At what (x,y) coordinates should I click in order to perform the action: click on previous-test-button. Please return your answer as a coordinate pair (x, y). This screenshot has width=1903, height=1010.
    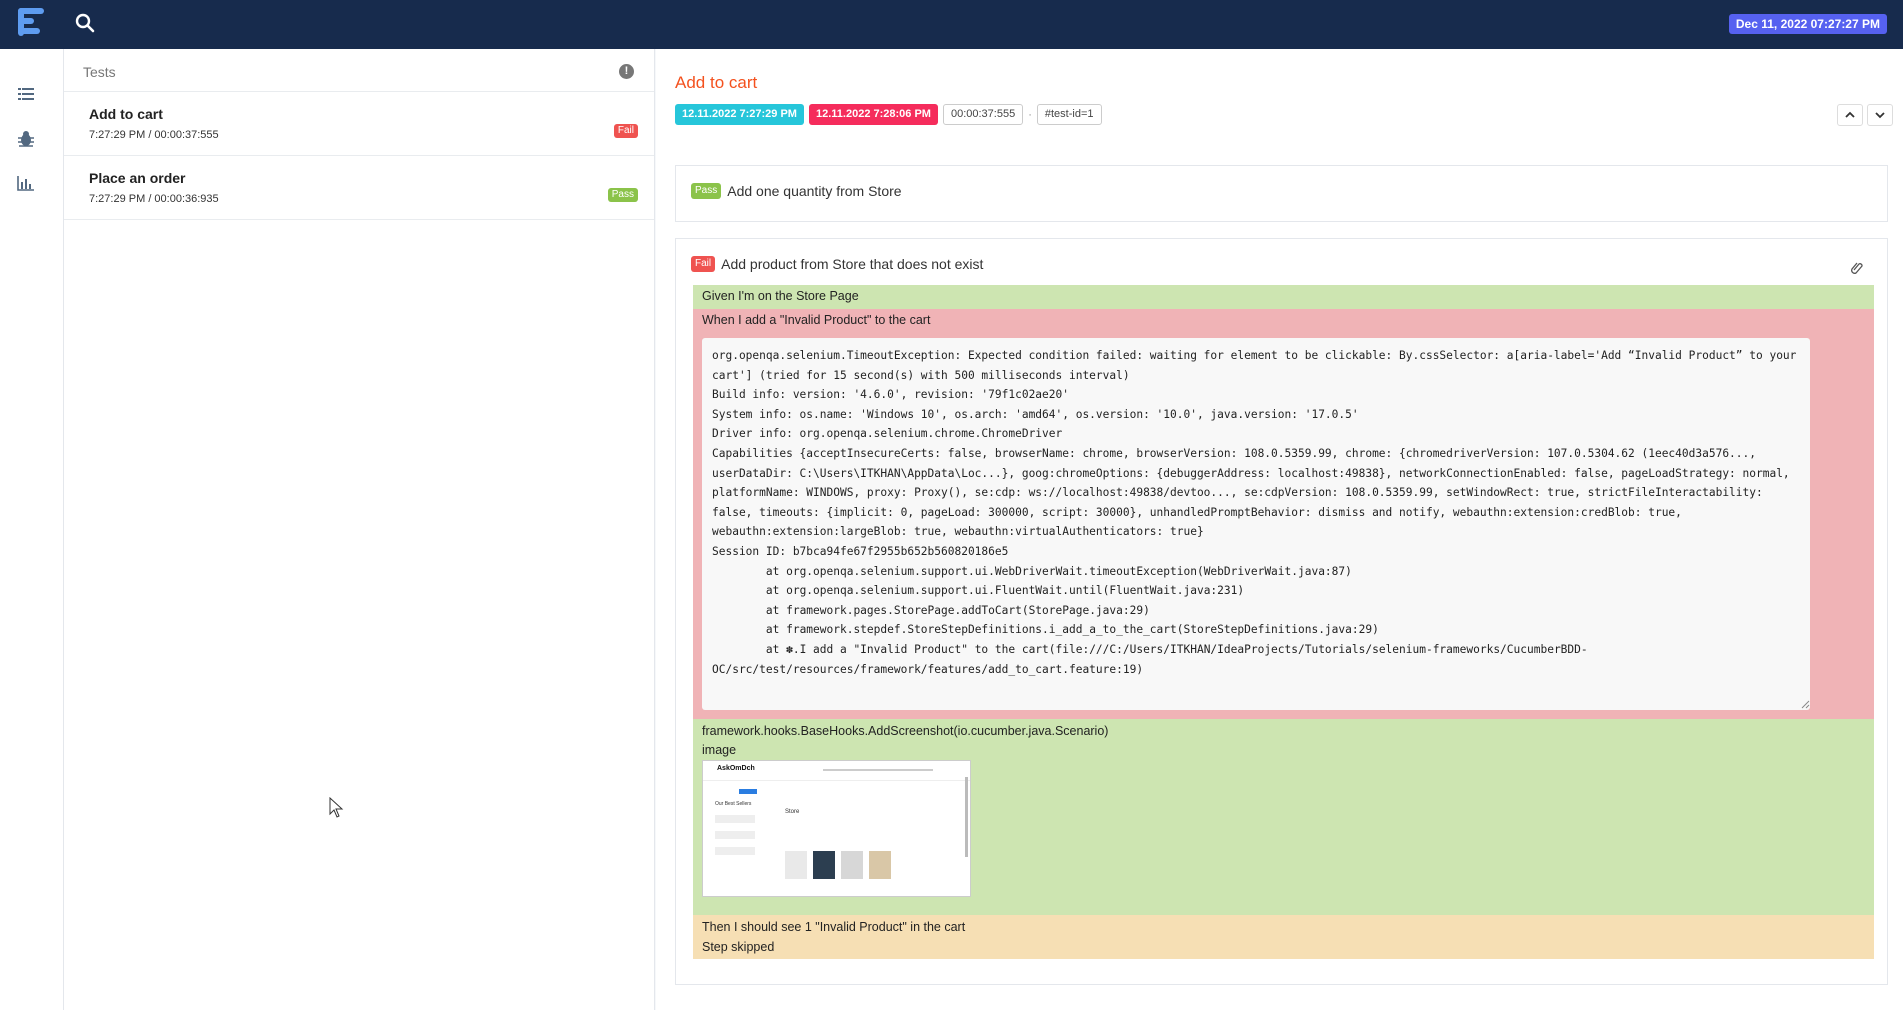
    Looking at the image, I should click on (1850, 115).